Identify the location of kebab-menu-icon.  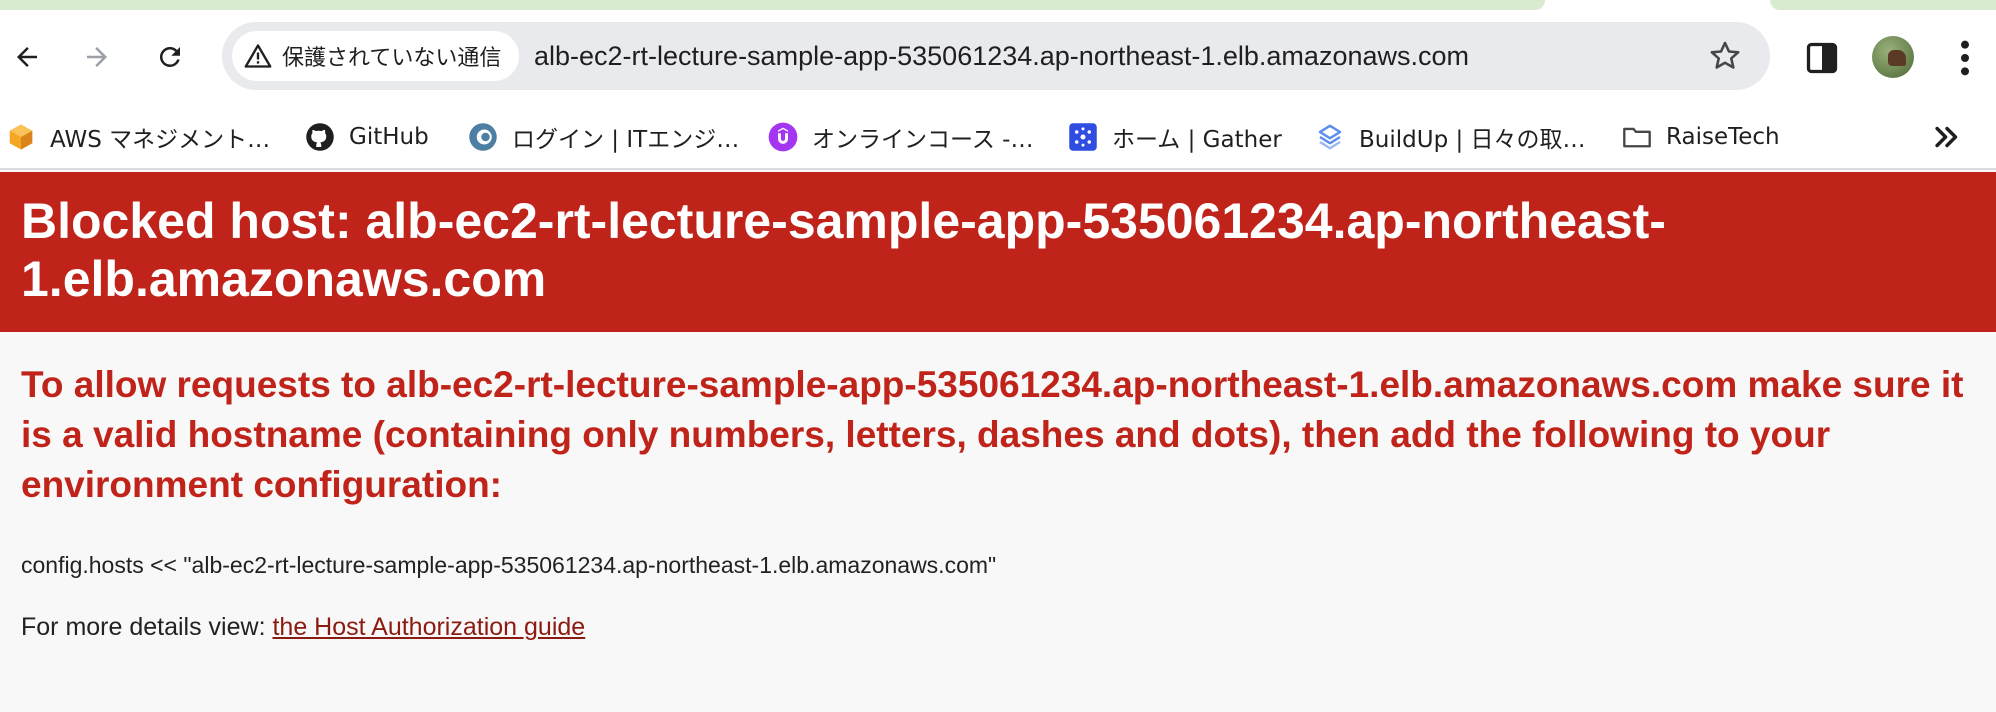
(1965, 58).